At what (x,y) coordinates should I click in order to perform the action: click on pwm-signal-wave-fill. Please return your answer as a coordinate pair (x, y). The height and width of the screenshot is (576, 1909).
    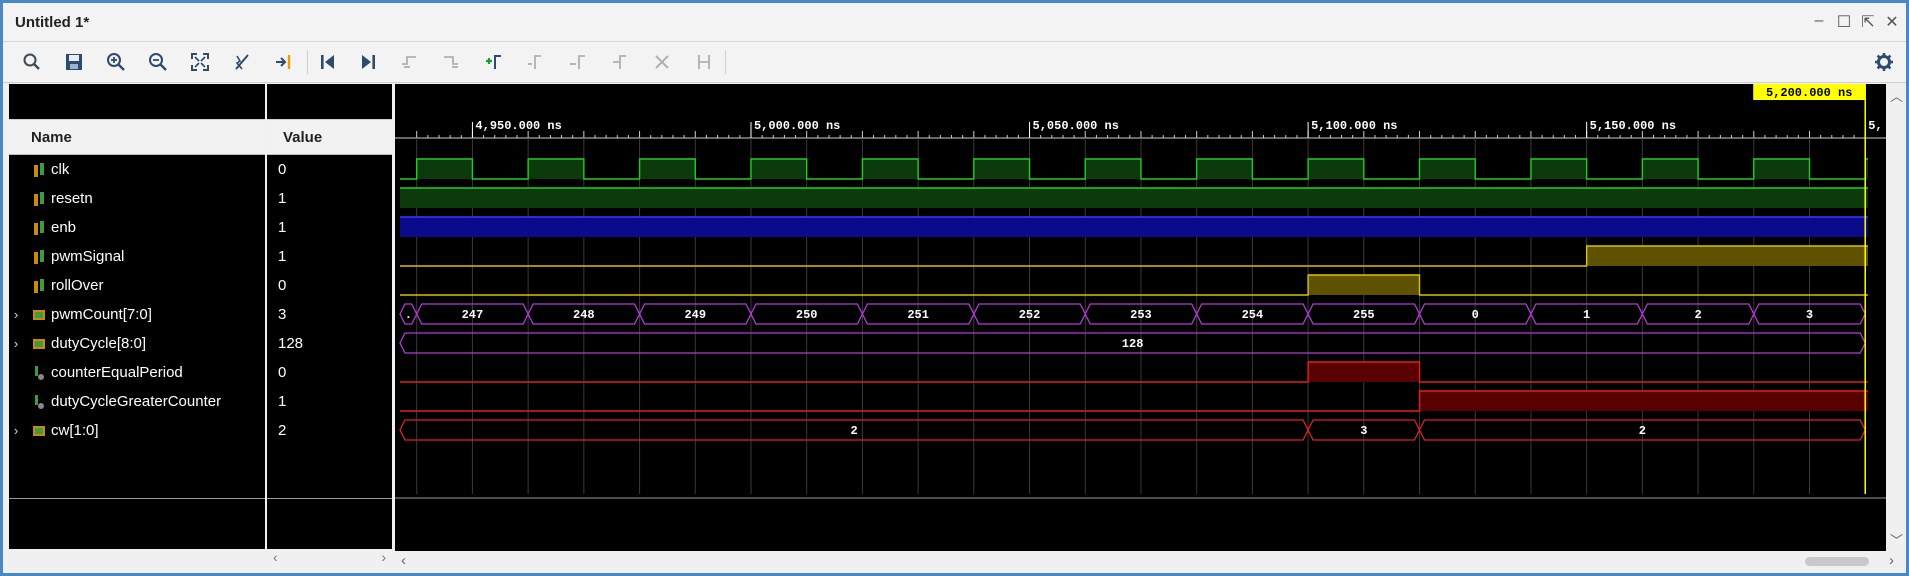
    Looking at the image, I should click on (1727, 256).